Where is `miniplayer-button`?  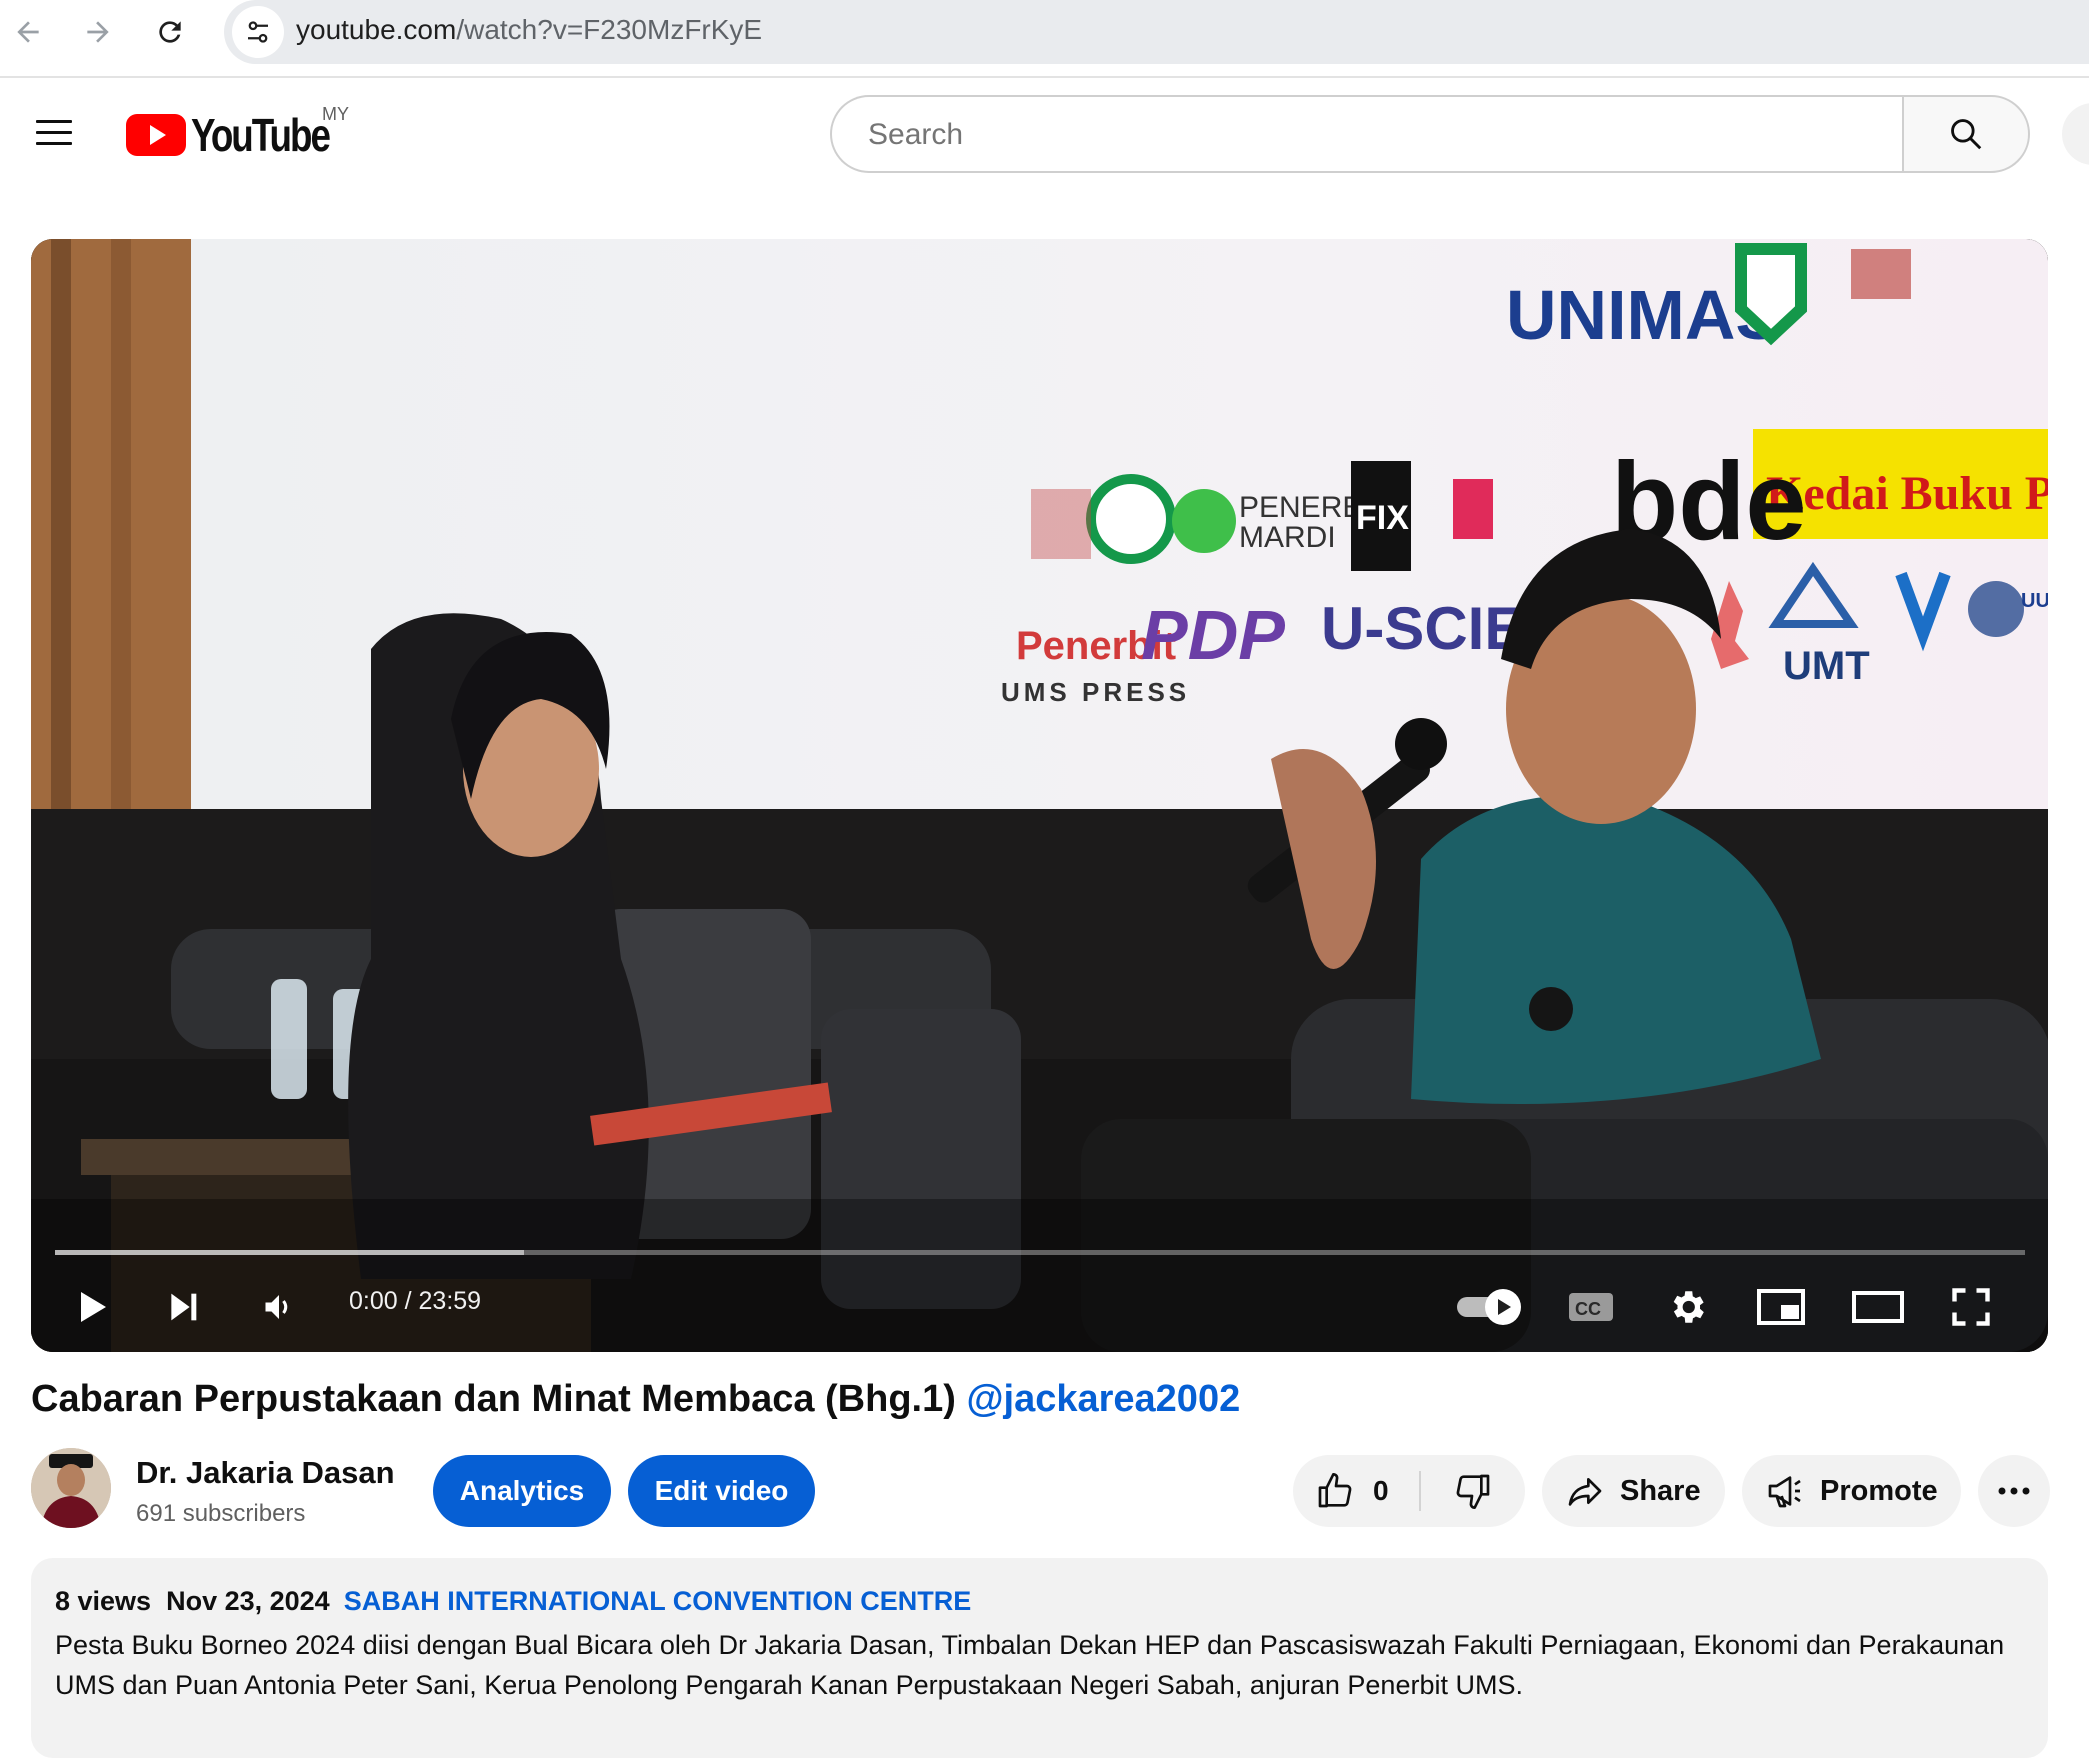 miniplayer-button is located at coordinates (1781, 1307).